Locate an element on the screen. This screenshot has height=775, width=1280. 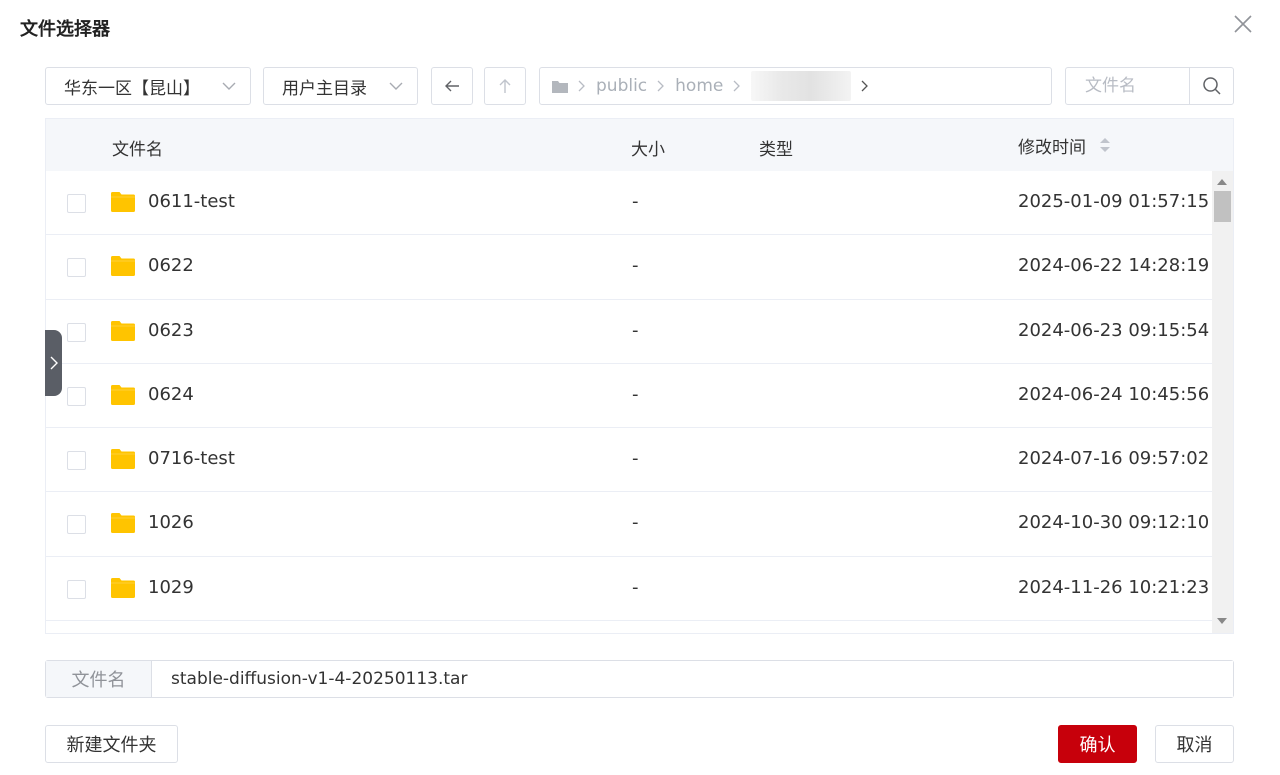
new-folder-button: 新建文件夹 is located at coordinates (111, 744).